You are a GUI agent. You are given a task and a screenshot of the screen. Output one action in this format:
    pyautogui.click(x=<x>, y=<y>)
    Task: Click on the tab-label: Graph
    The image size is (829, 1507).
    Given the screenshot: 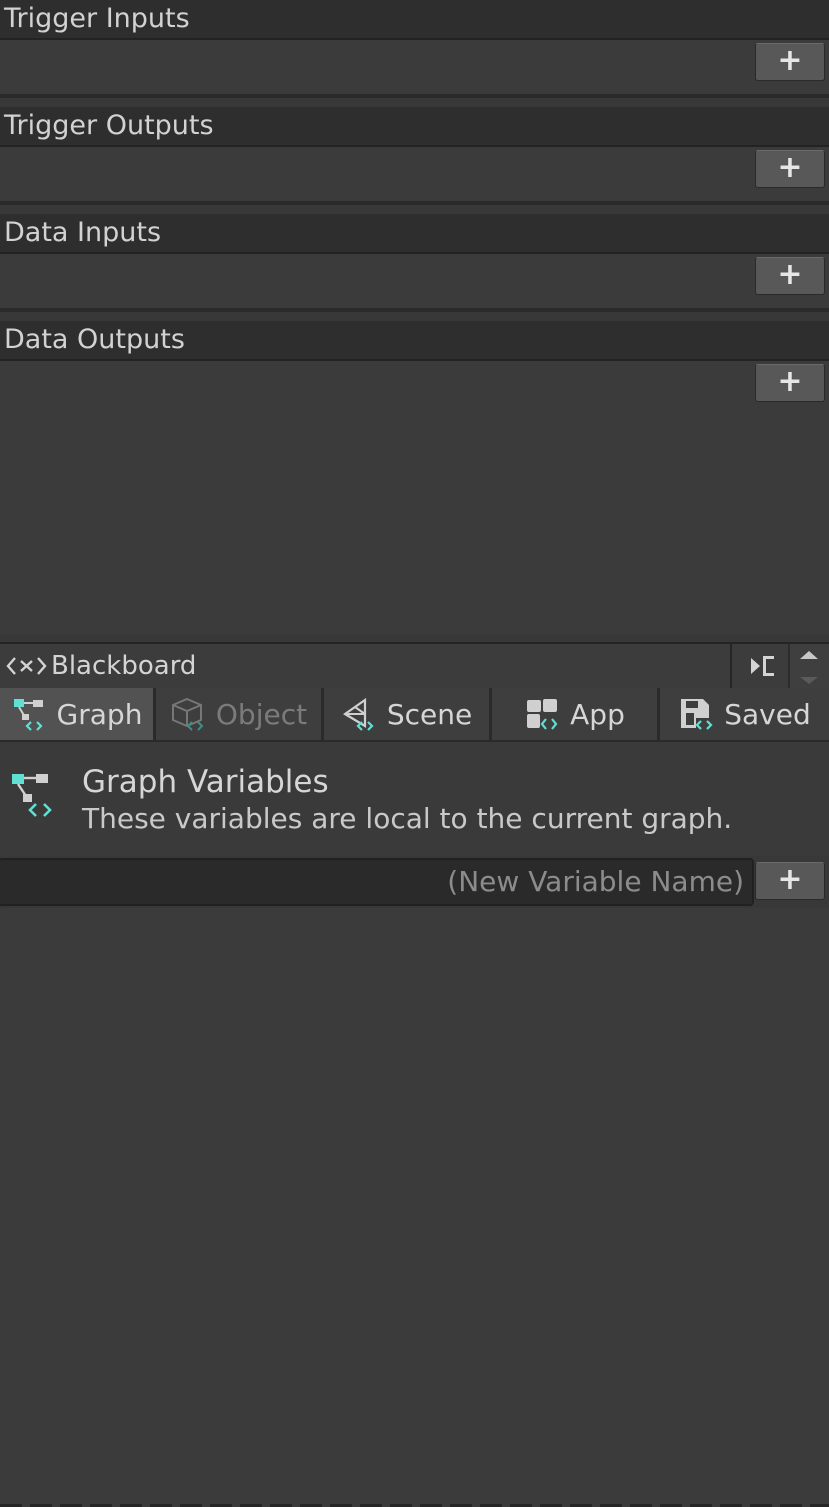 What is the action you would take?
    pyautogui.click(x=99, y=714)
    